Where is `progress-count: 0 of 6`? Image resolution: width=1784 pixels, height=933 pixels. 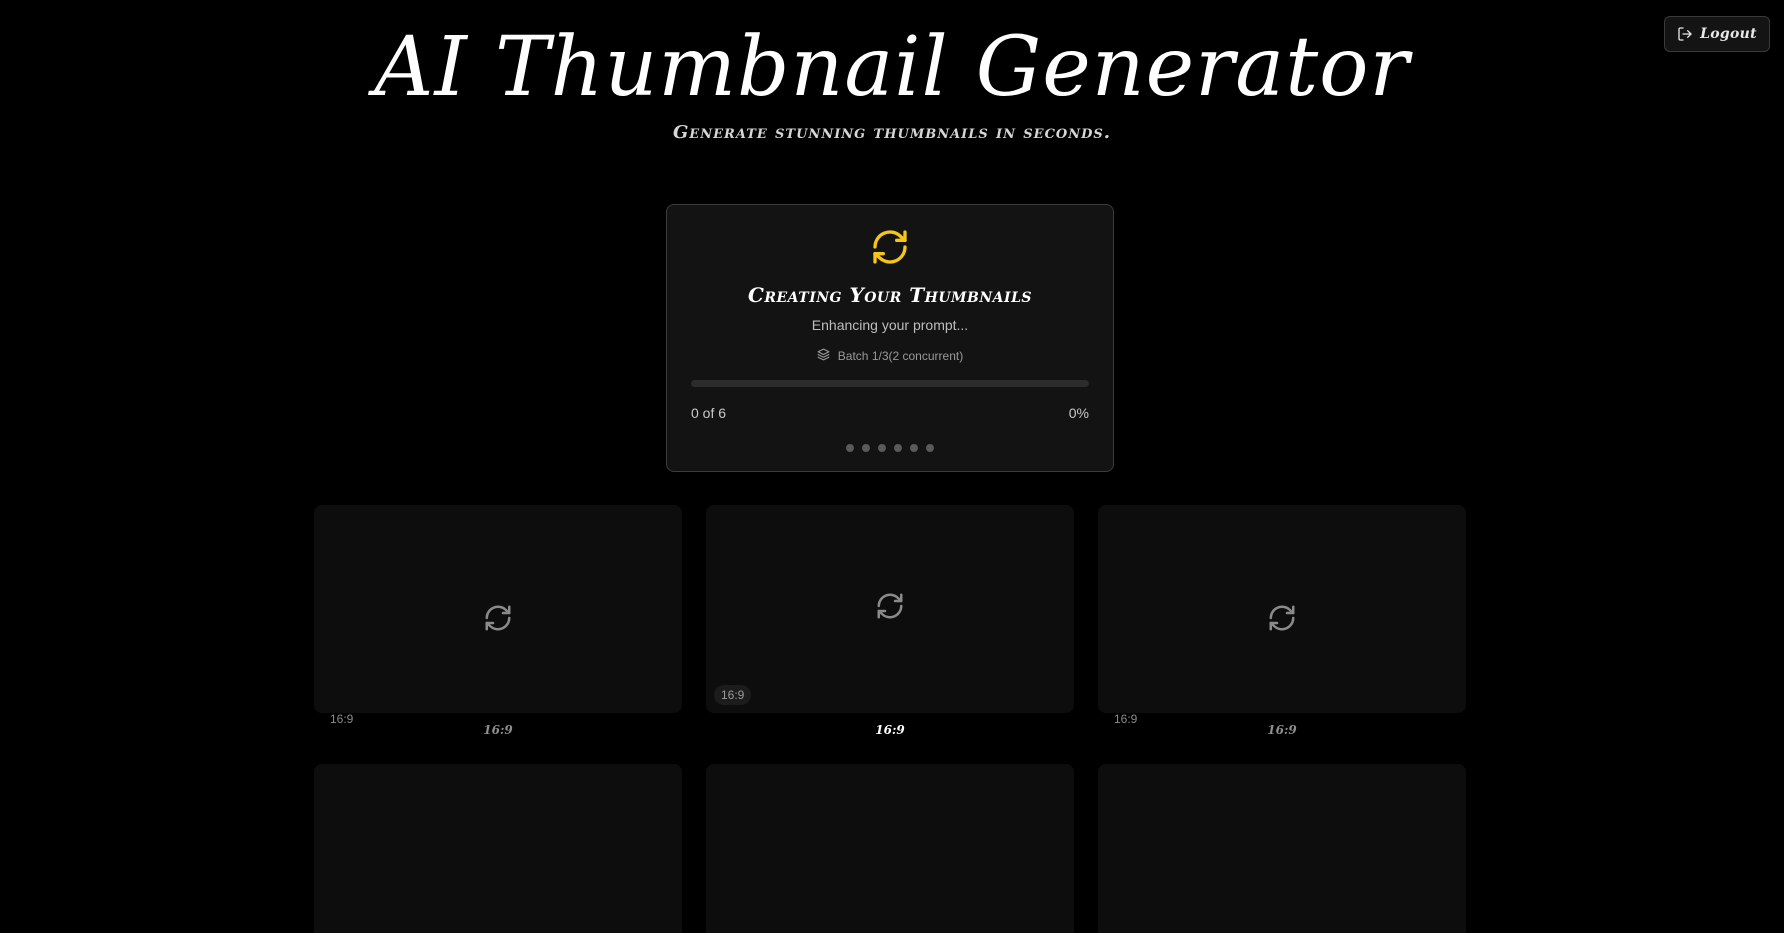
progress-count: 0 of 6 is located at coordinates (709, 413).